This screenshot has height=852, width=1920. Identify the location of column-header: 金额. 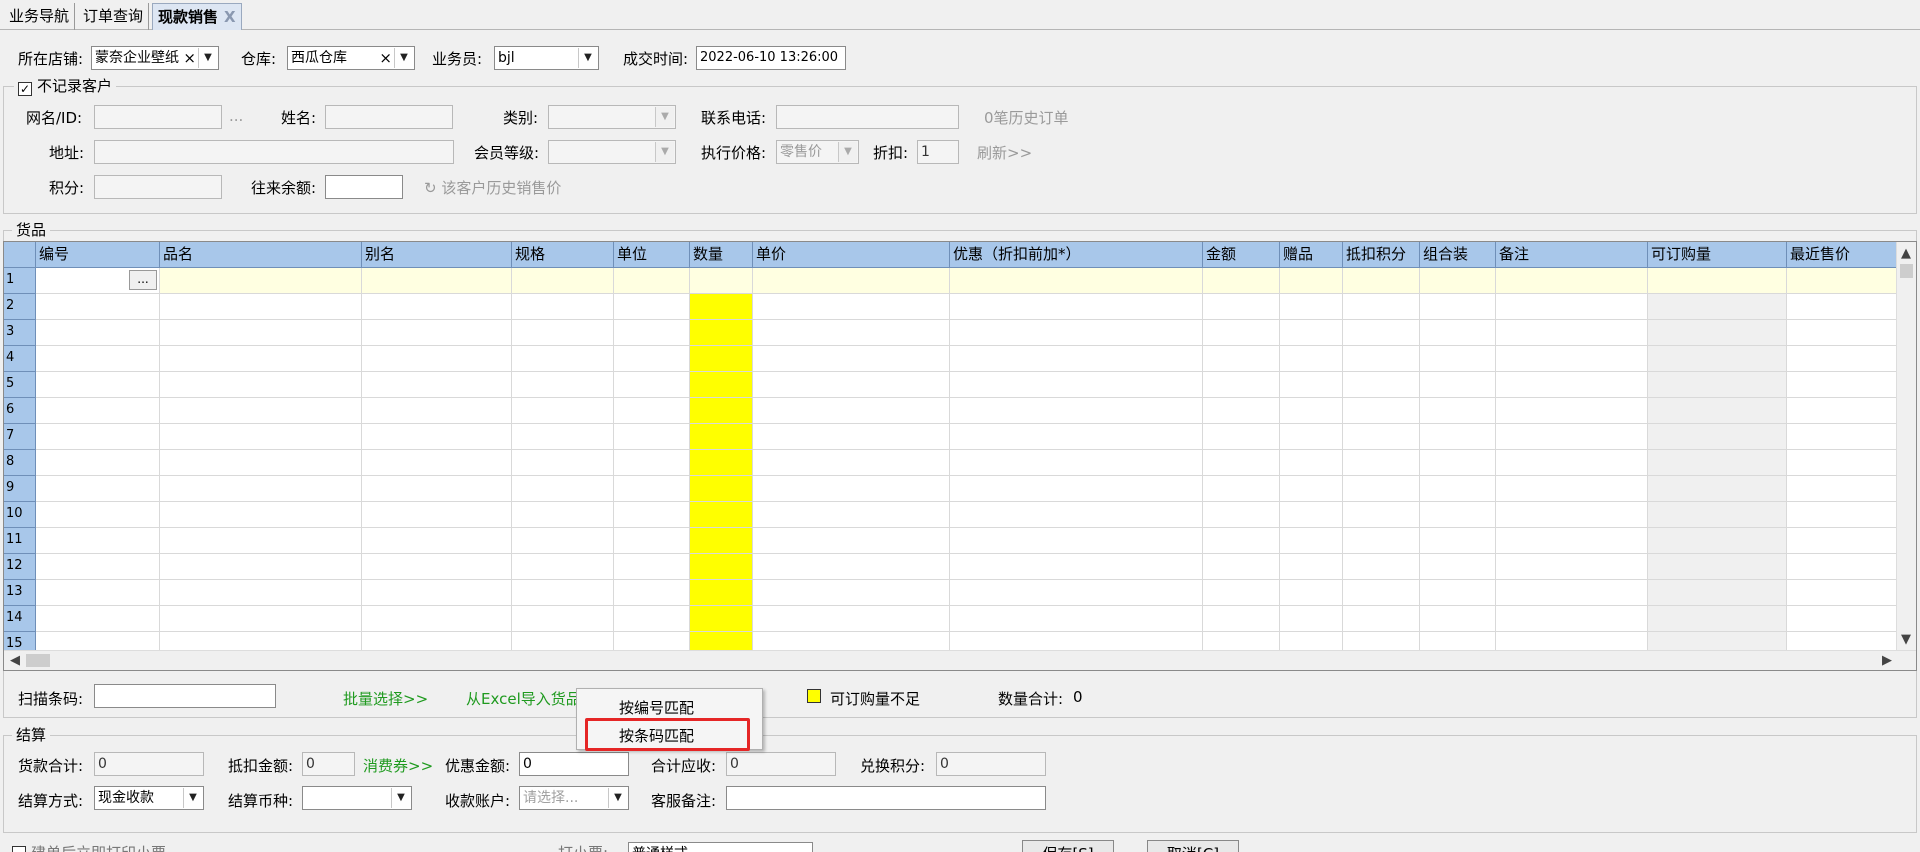
(1241, 255).